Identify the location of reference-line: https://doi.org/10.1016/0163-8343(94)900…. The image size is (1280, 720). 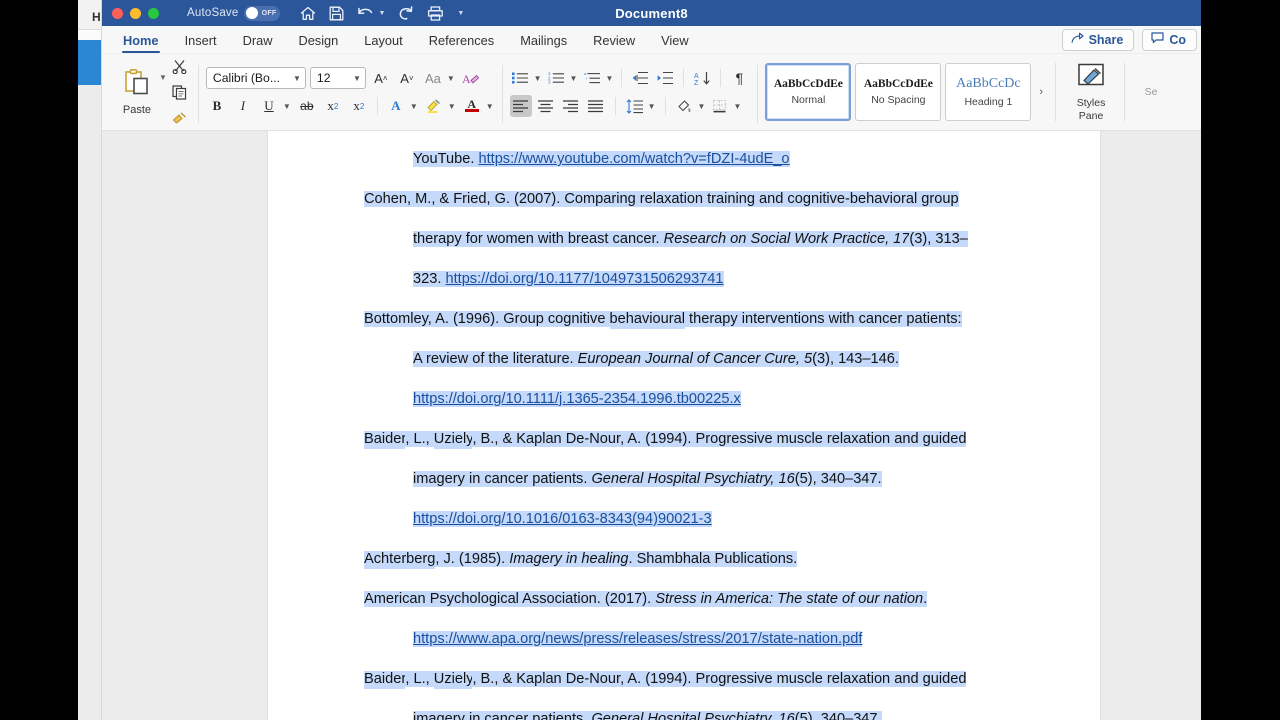
(684, 519).